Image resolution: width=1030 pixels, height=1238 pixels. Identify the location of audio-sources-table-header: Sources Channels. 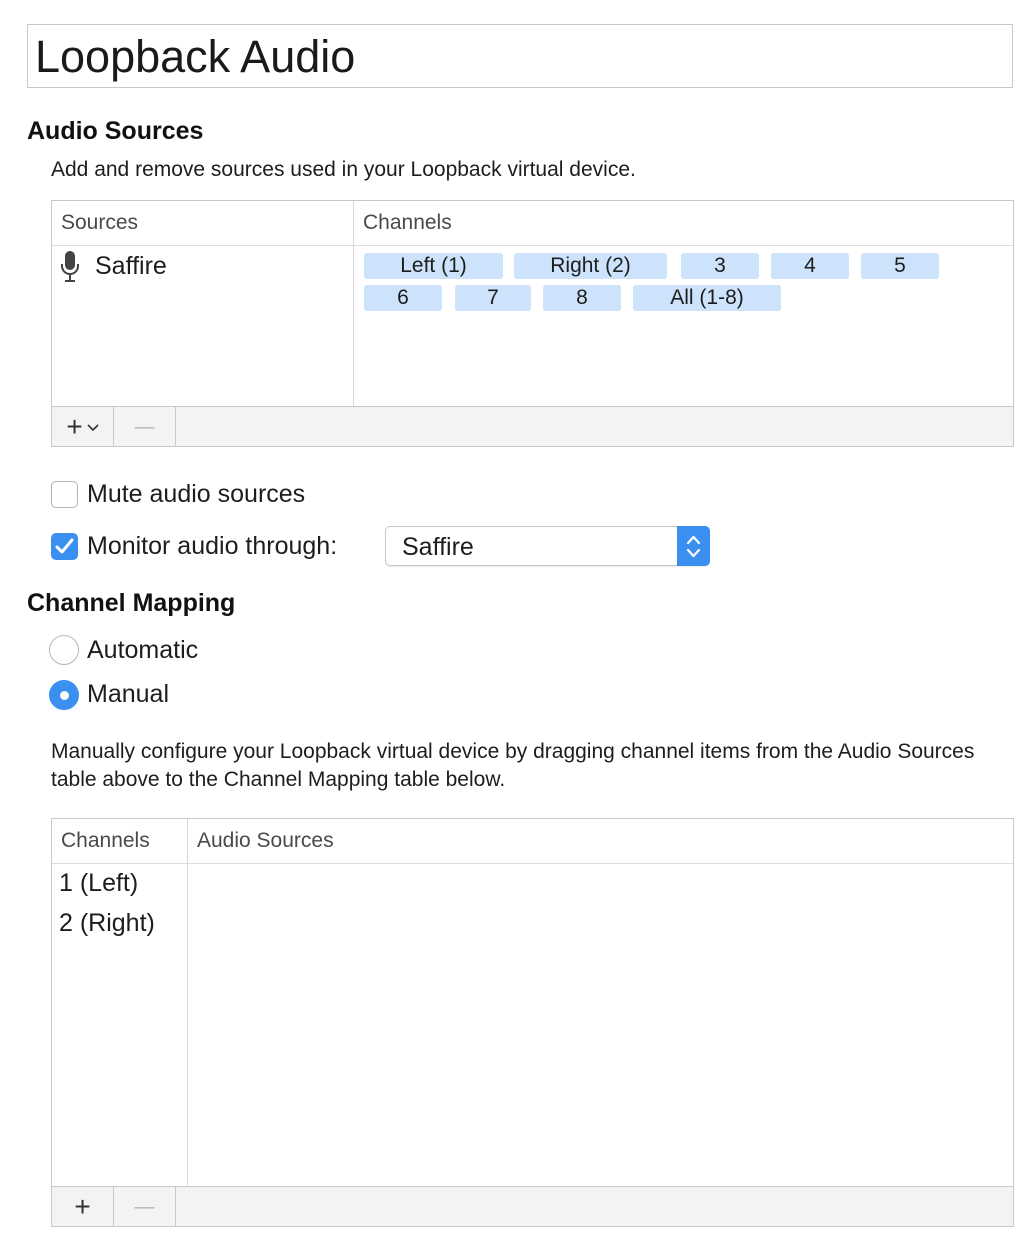
(532, 223).